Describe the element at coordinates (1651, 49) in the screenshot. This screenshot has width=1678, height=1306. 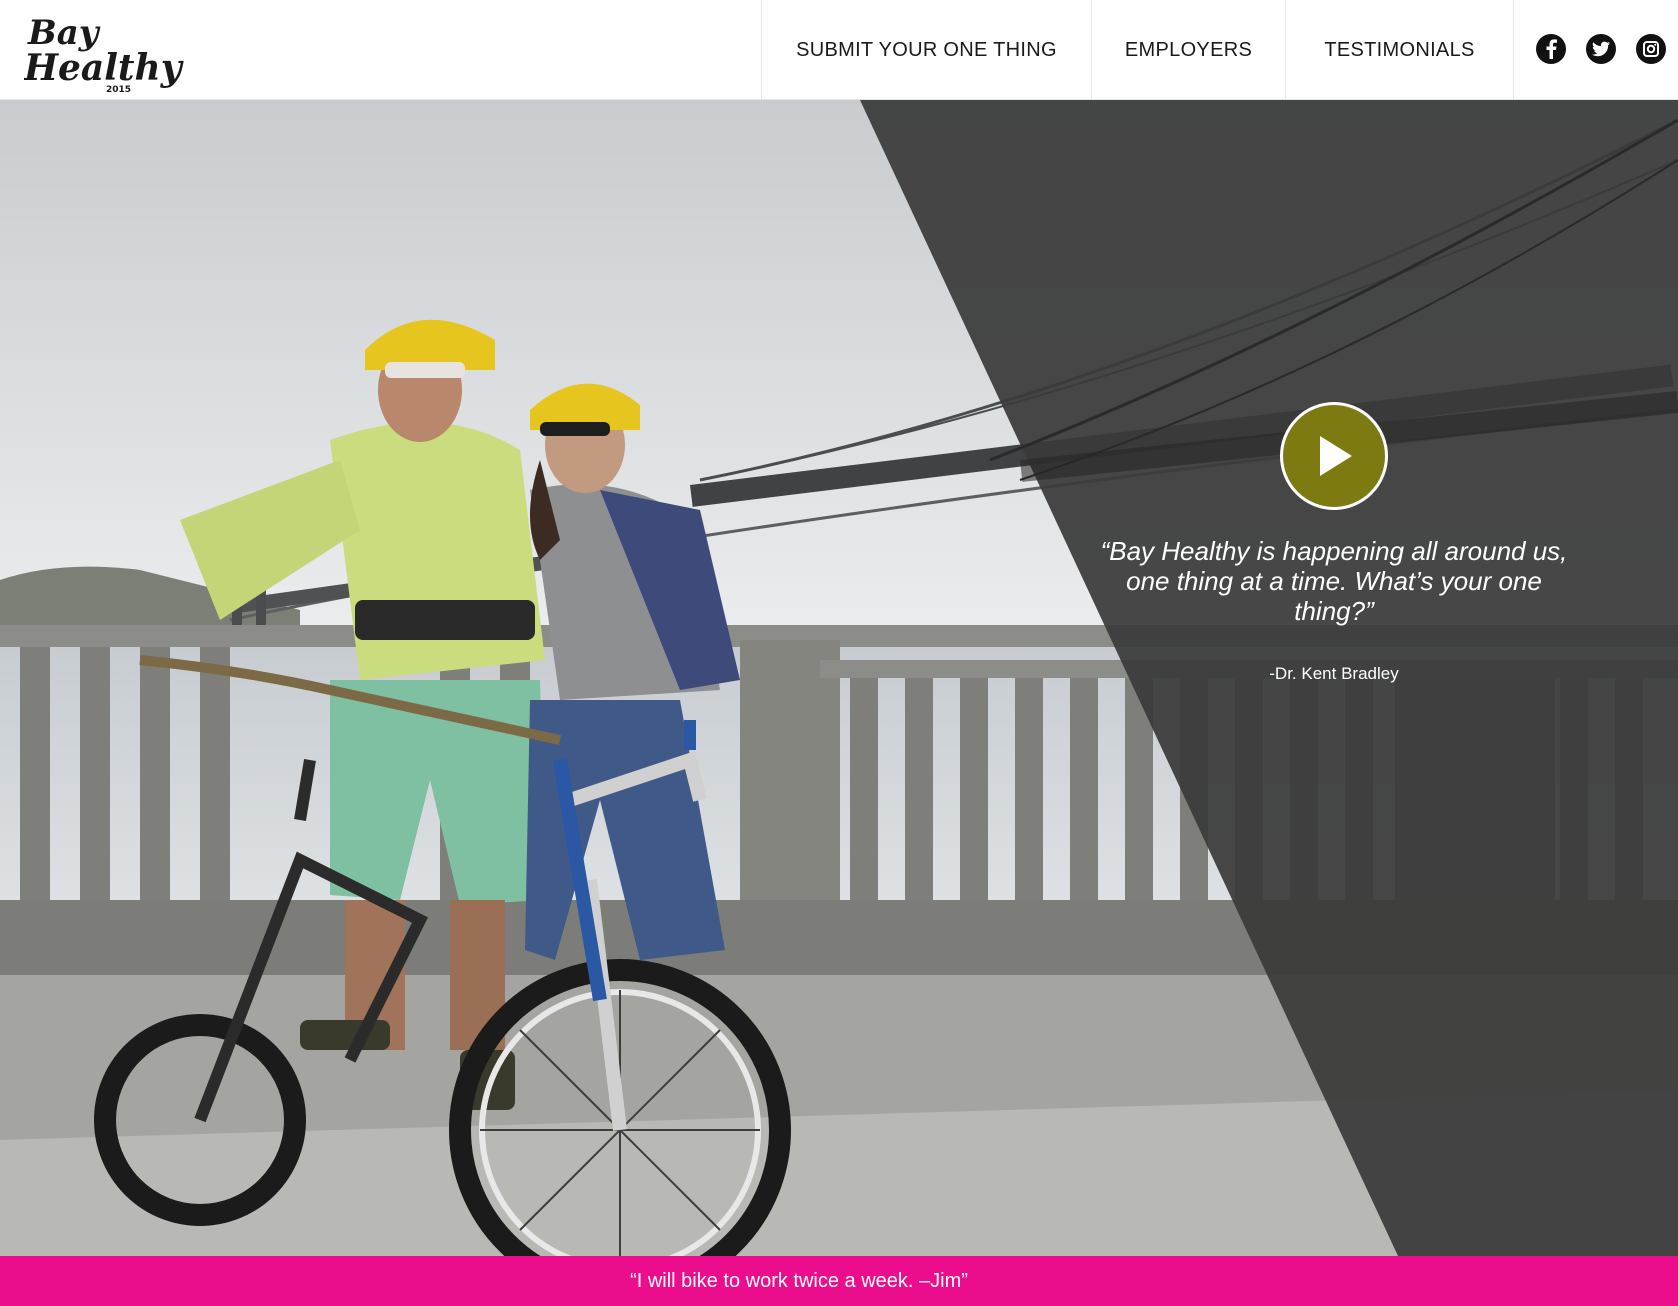
I see `instagram-icon` at that location.